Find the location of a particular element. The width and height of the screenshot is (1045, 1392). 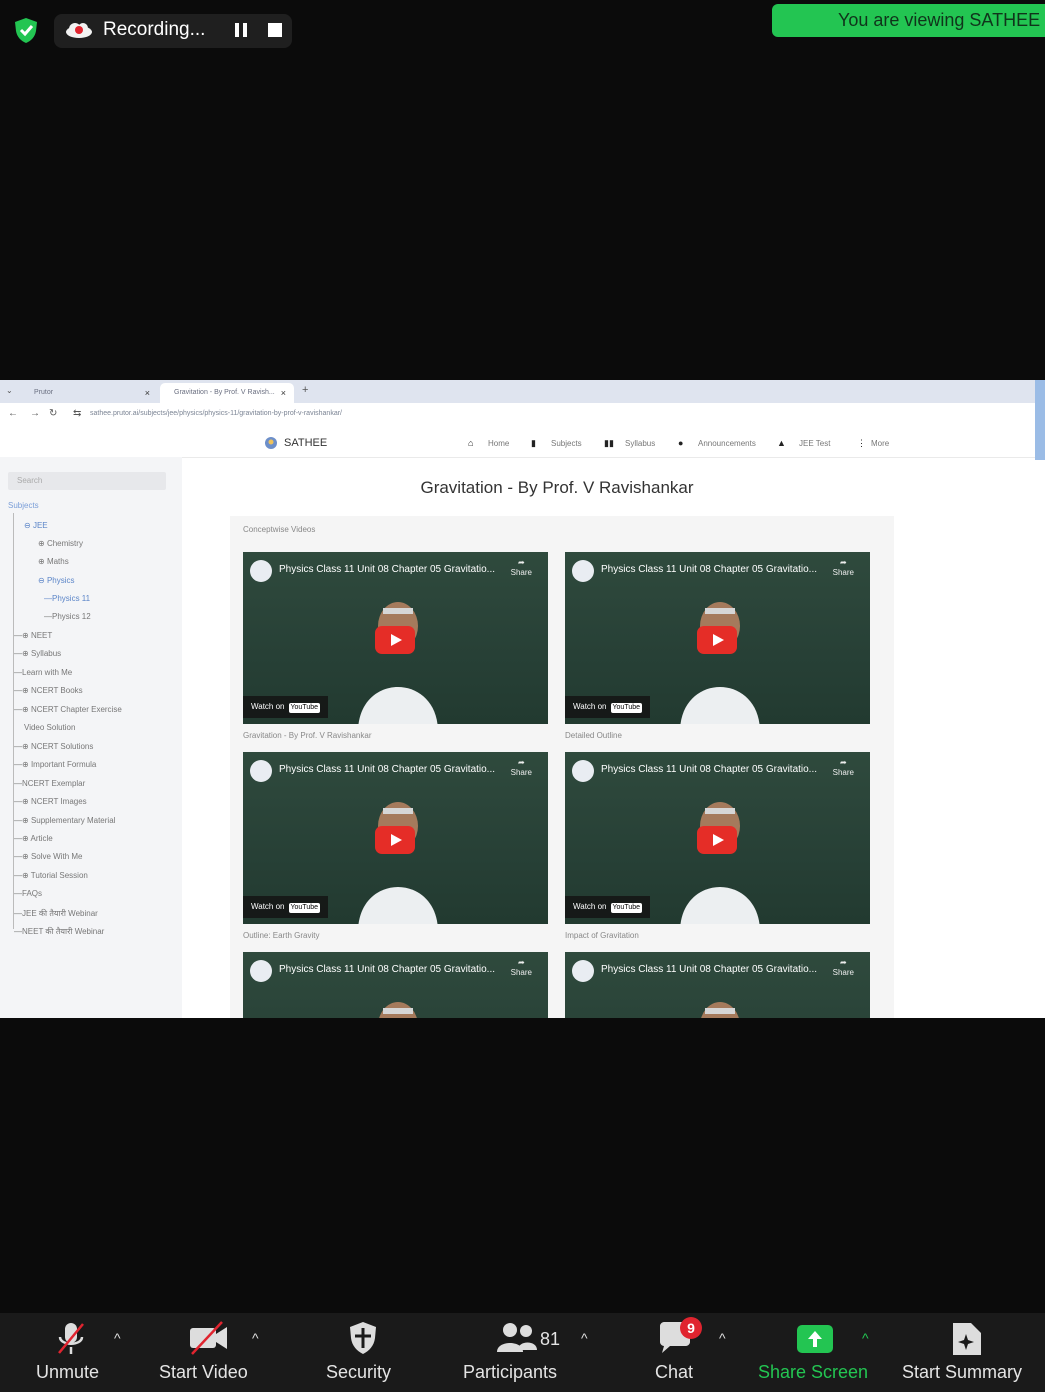

tree-item-syllabus: —⊕ Syllabus is located at coordinates (37, 653).